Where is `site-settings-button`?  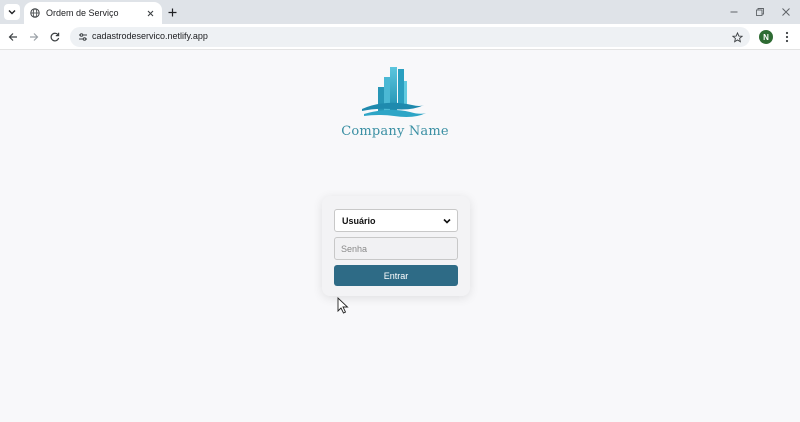 site-settings-button is located at coordinates (83, 37).